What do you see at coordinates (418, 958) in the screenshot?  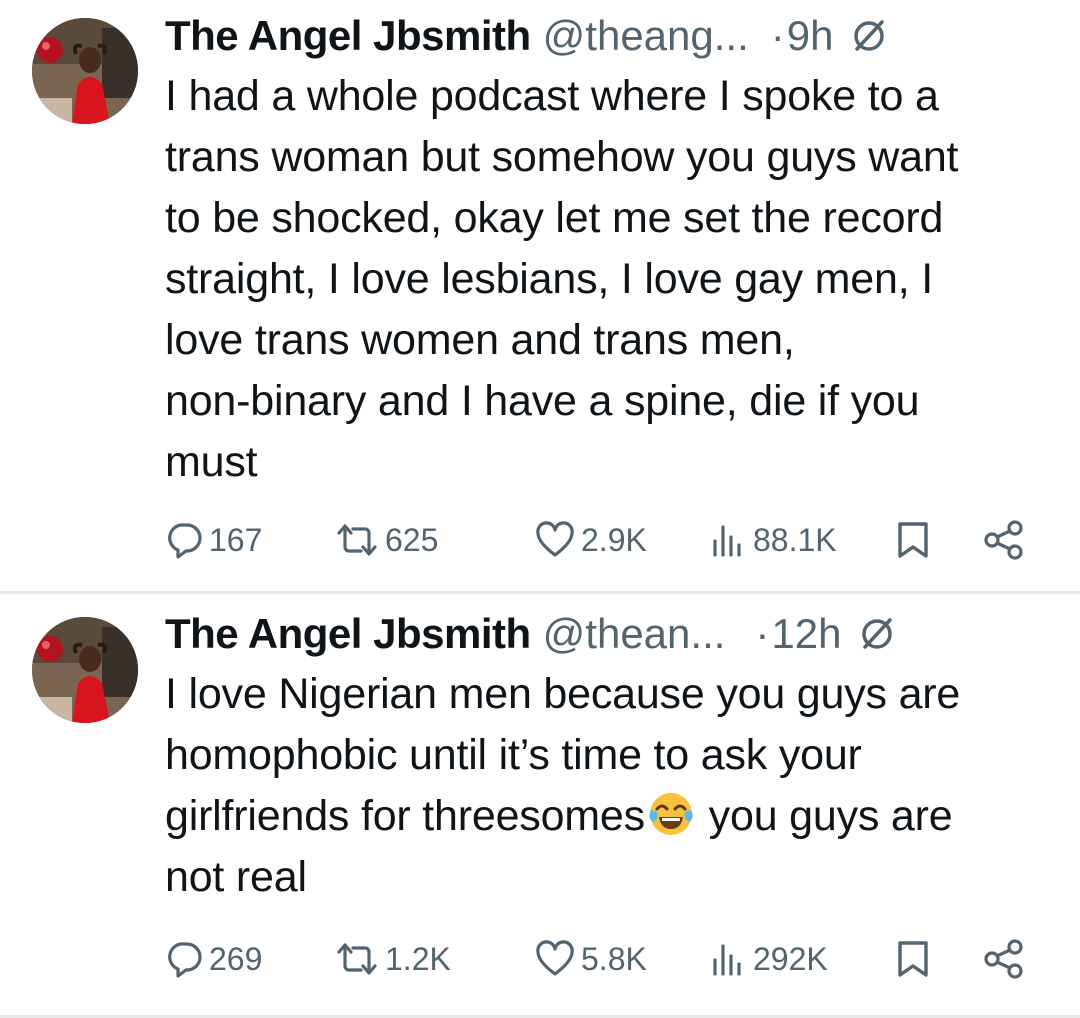 I see `retweet-count: 1.2K` at bounding box center [418, 958].